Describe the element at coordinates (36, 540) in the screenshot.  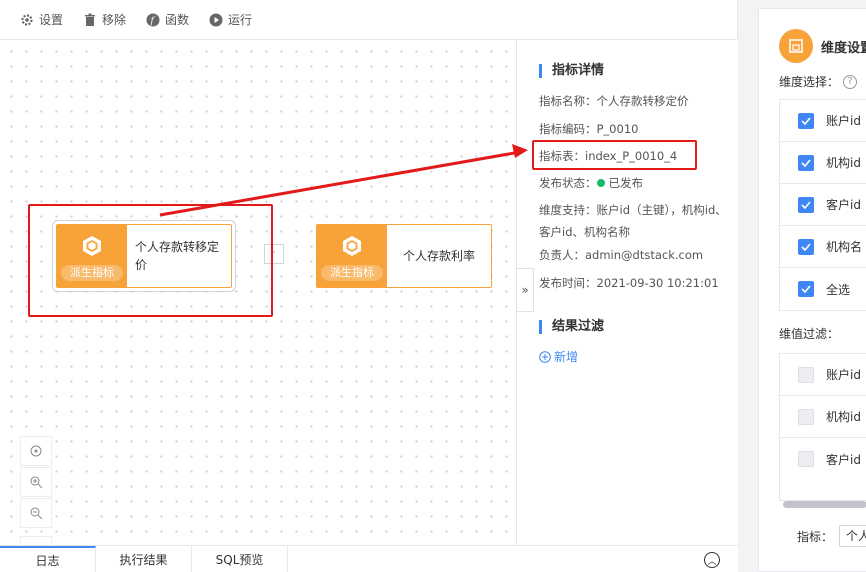
I see `layout-button` at that location.